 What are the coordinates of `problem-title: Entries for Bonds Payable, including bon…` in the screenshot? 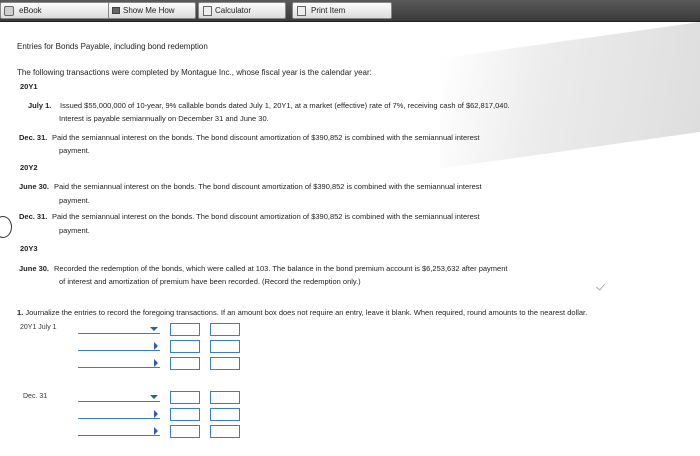 It's located at (112, 46).